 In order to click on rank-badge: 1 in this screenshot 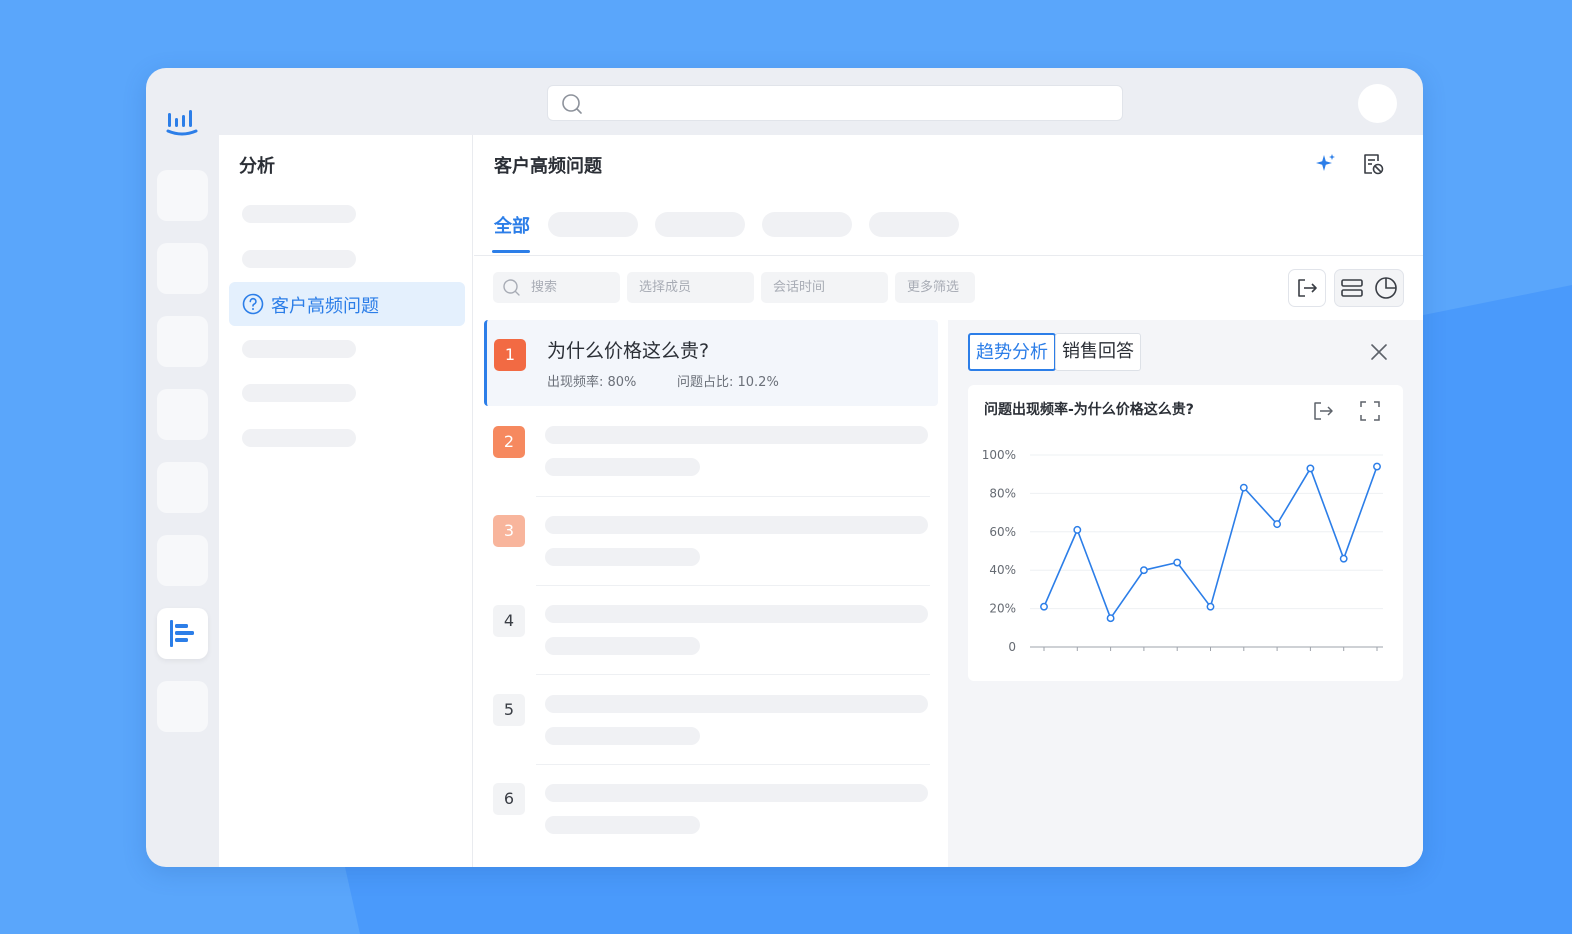, I will do `click(510, 355)`.